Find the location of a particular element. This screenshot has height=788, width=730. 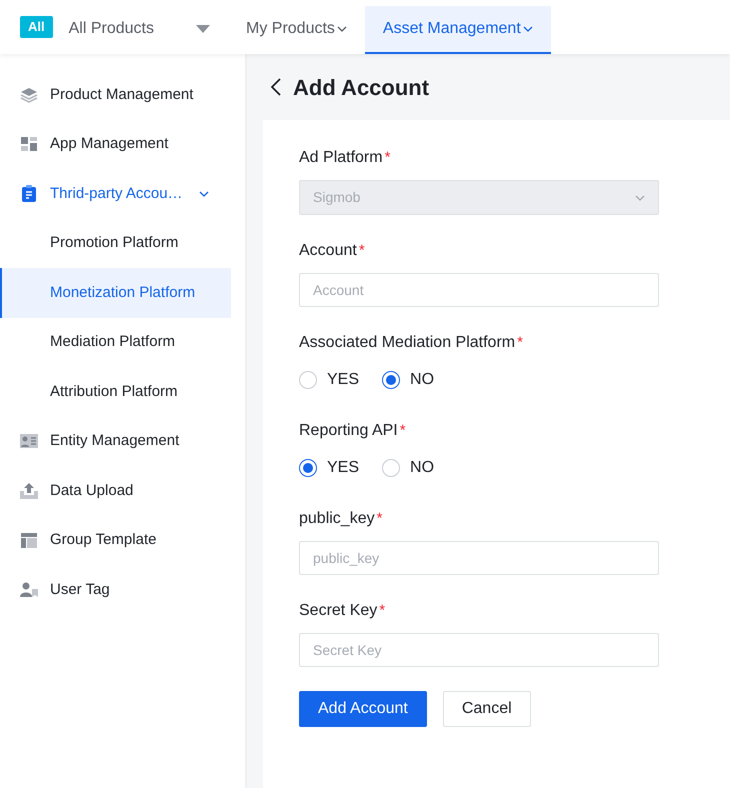

sidebar-item: User Tag is located at coordinates (122, 589).